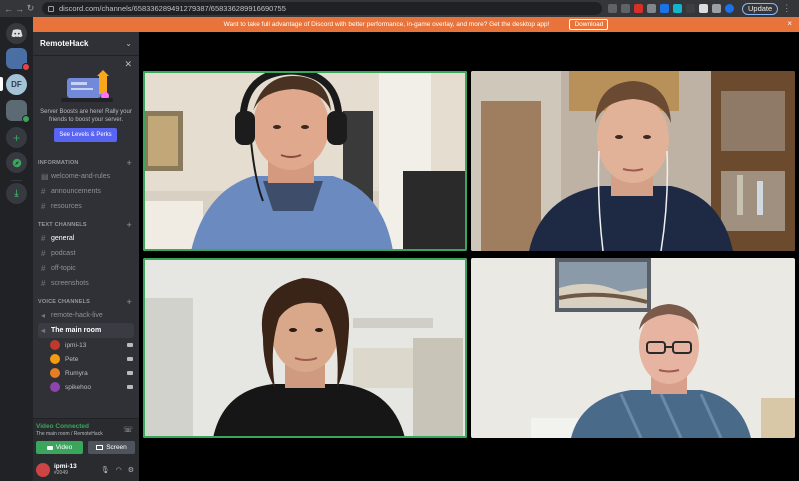  I want to click on channel-remote-hack-live: ◂ remote-hack-live, so click(86, 315).